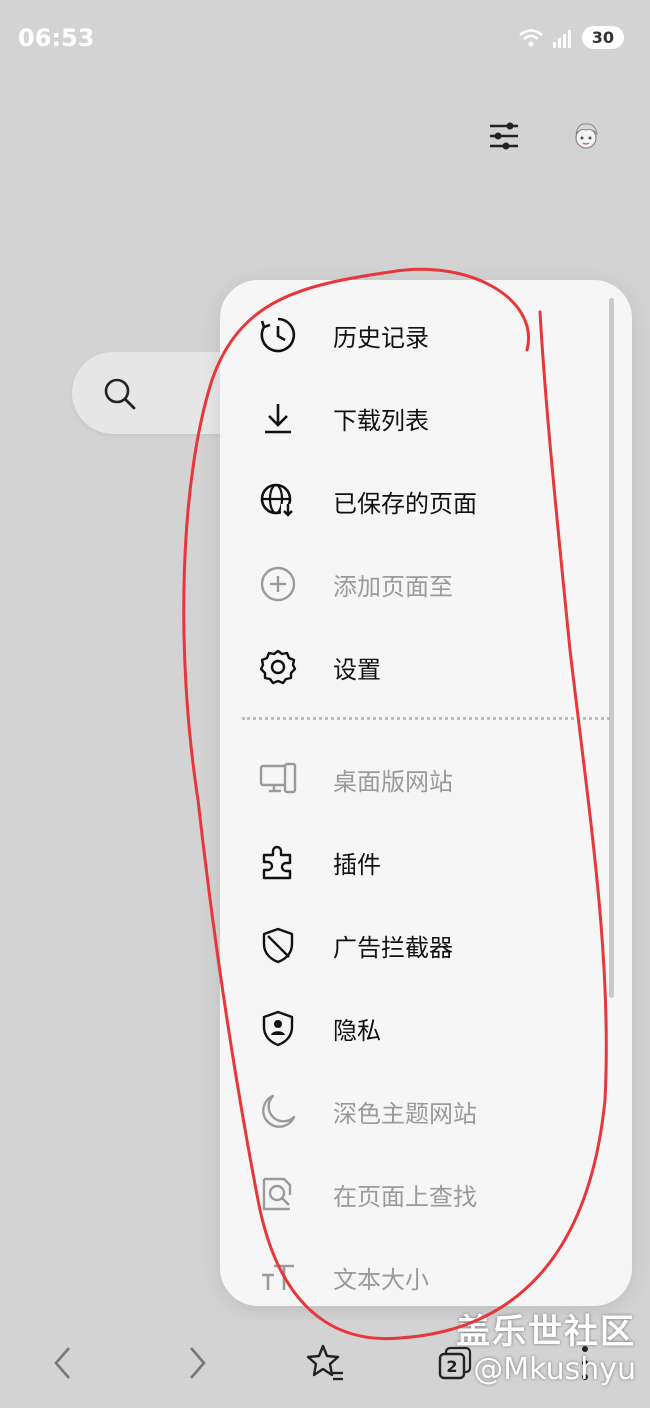 Image resolution: width=650 pixels, height=1408 pixels. I want to click on menu-item-label: 文本大小, so click(381, 1279).